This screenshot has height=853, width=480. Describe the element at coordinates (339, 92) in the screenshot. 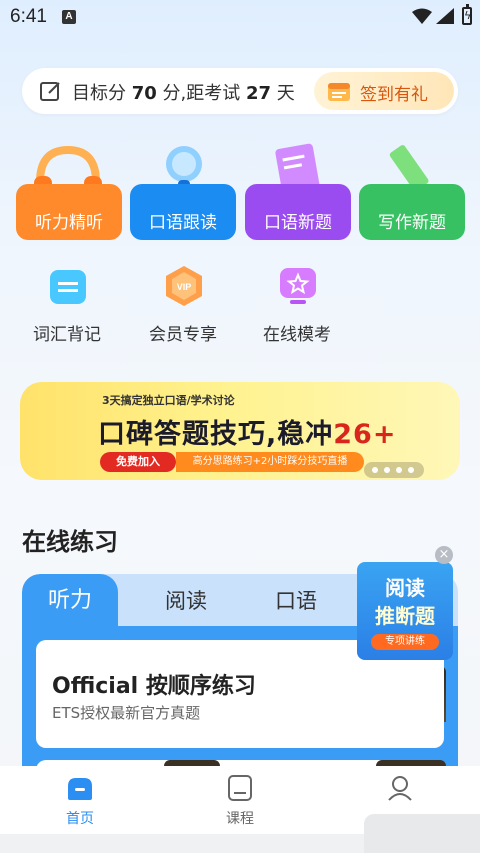

I see `calendar-icon` at that location.